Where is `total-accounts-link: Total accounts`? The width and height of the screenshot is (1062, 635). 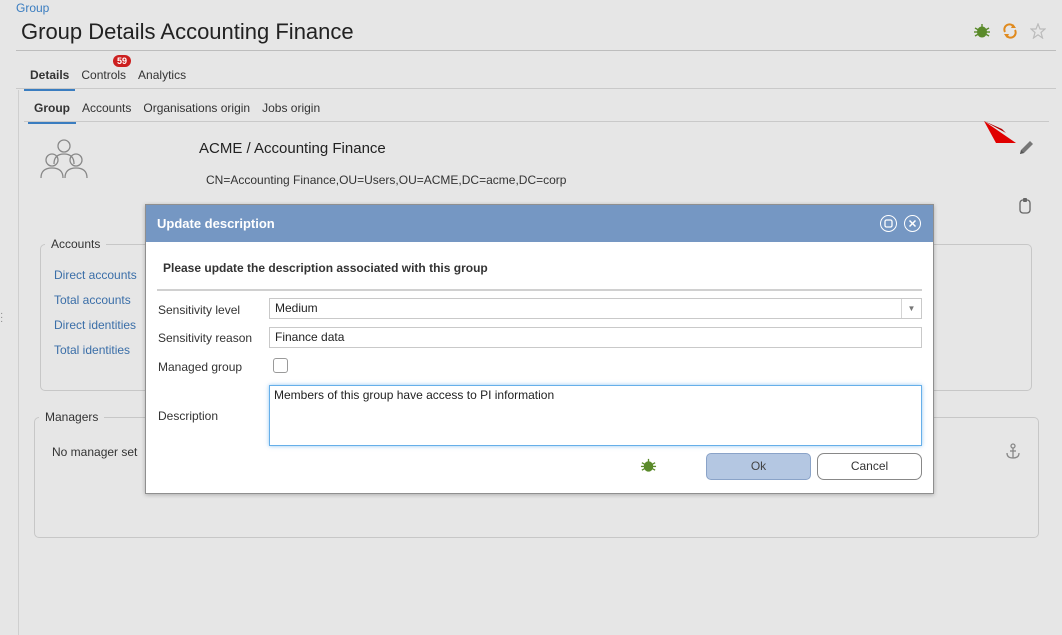 total-accounts-link: Total accounts is located at coordinates (92, 300).